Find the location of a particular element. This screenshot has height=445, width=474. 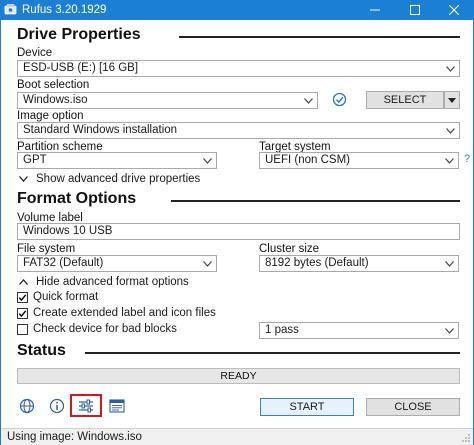

select-mode-dropdown-button is located at coordinates (452, 100).